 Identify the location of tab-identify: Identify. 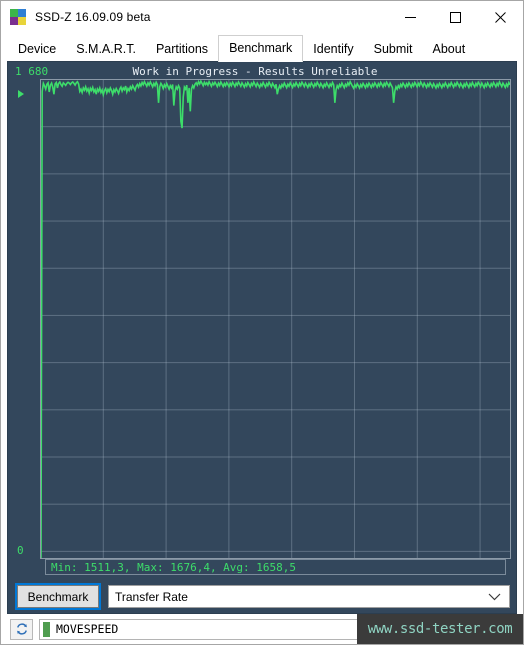
(333, 49).